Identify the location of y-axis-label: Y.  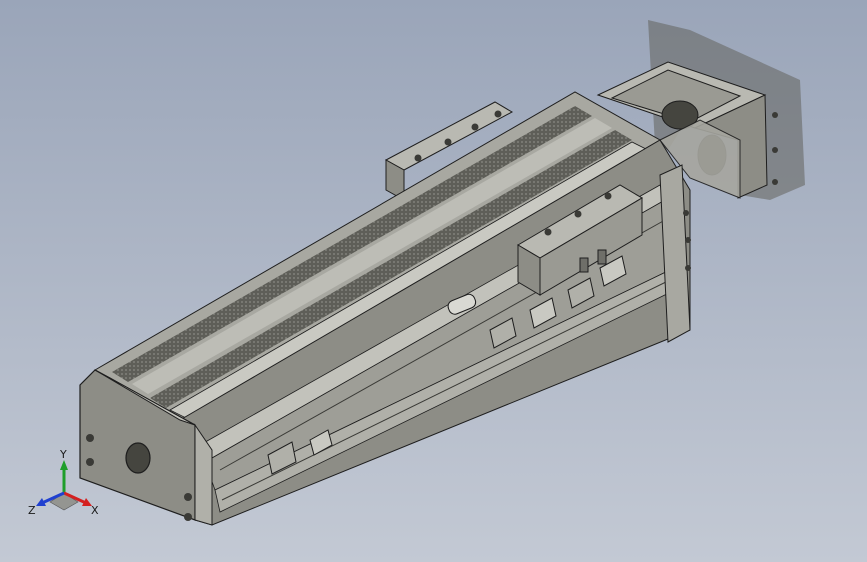
(63, 454).